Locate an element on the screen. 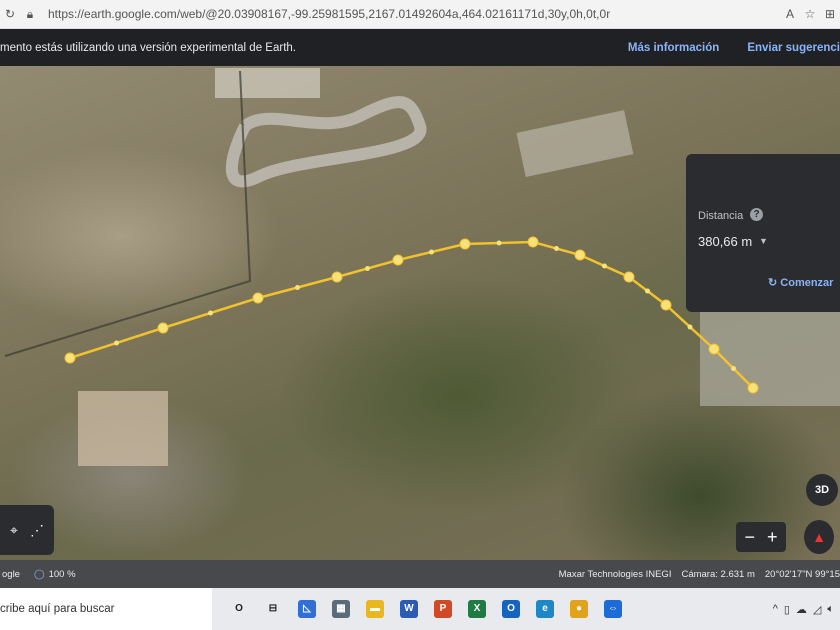 The width and height of the screenshot is (840, 630). taskbar-file-explorer: ▬ is located at coordinates (375, 609).